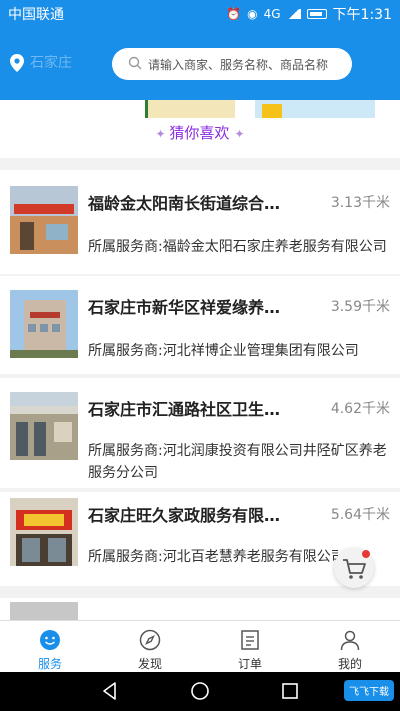 The height and width of the screenshot is (711, 400). I want to click on item-distance: 3.59千米, so click(360, 307).